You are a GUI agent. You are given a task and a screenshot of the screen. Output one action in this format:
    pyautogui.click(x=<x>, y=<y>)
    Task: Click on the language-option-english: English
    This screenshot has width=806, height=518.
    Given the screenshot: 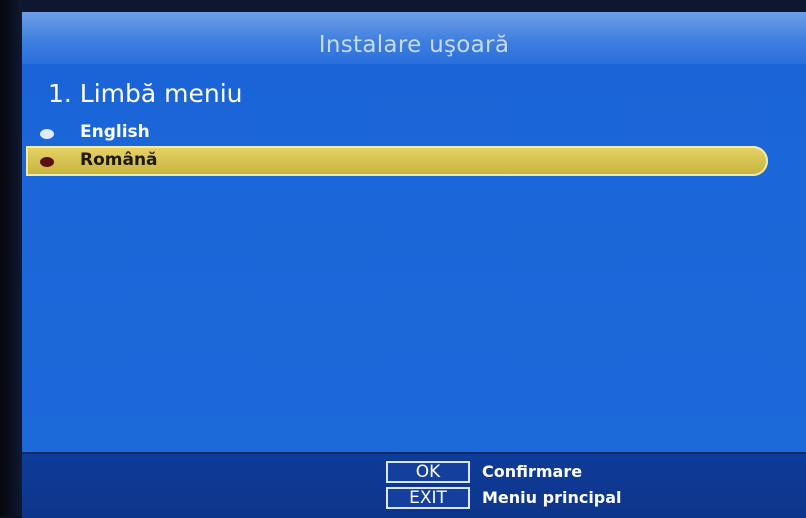 What is the action you would take?
    pyautogui.click(x=402, y=133)
    